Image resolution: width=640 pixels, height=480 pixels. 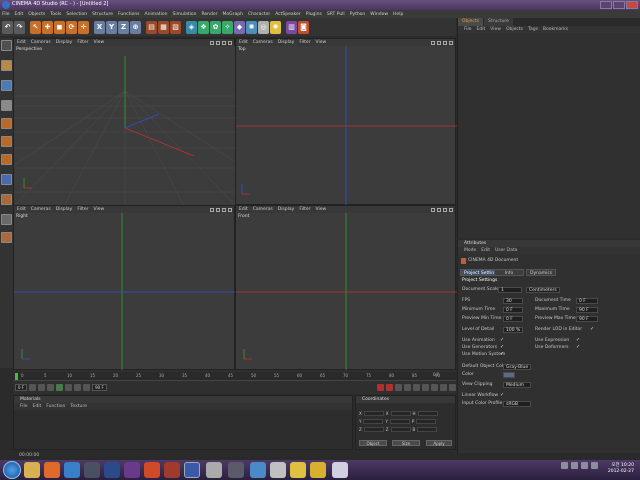 I want to click on menu-actspeaker: ActSpeaker, so click(x=288, y=14).